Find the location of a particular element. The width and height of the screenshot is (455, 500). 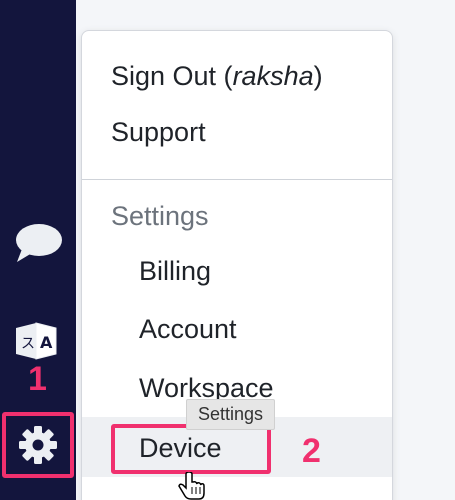

sign-out-menu-item: Sign Out (raksha) is located at coordinates (217, 76).